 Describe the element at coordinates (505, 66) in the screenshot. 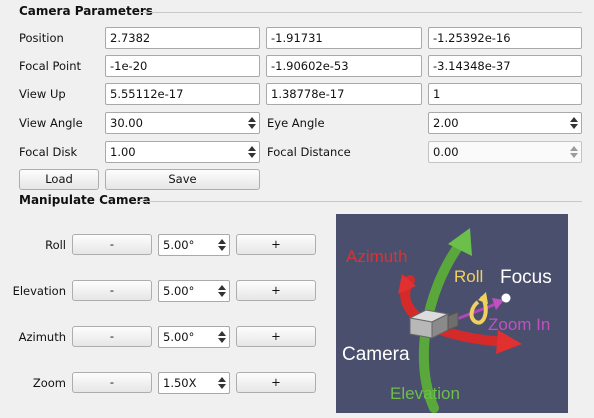

I see `focal-point-z-field: -3.14348e-37` at that location.